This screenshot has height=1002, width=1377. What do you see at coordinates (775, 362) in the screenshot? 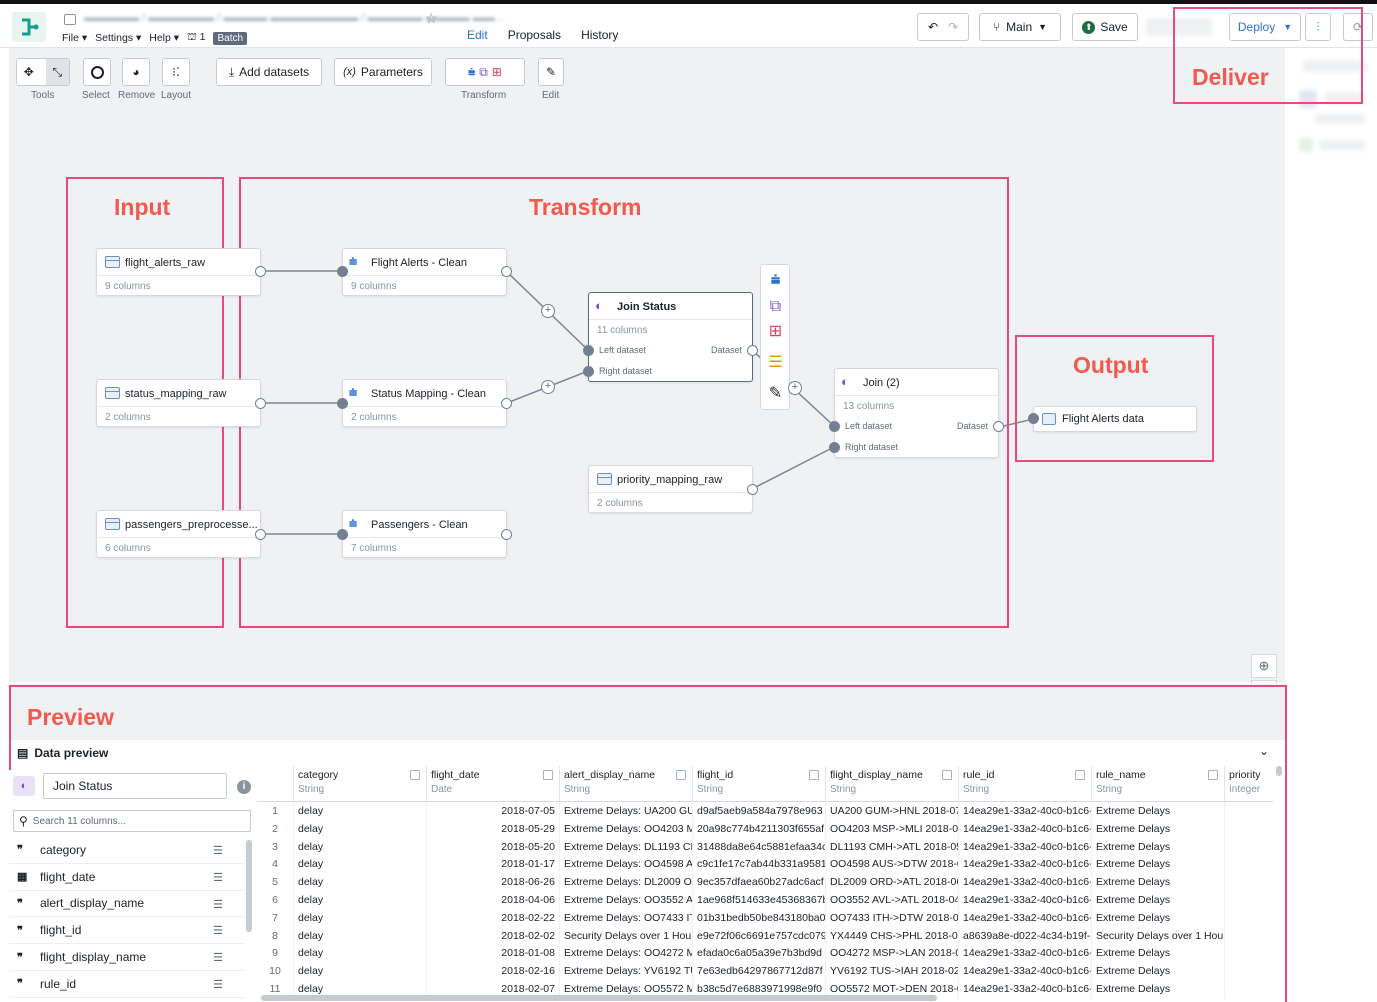
I see `pivot-transform-icon: ☰` at bounding box center [775, 362].